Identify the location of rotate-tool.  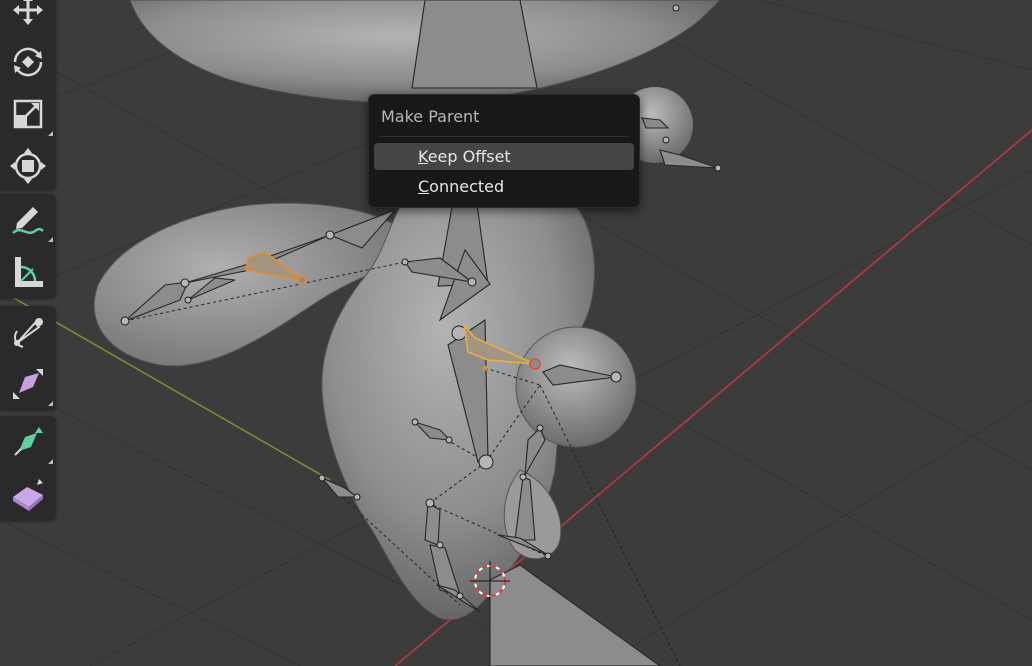
(28, 62).